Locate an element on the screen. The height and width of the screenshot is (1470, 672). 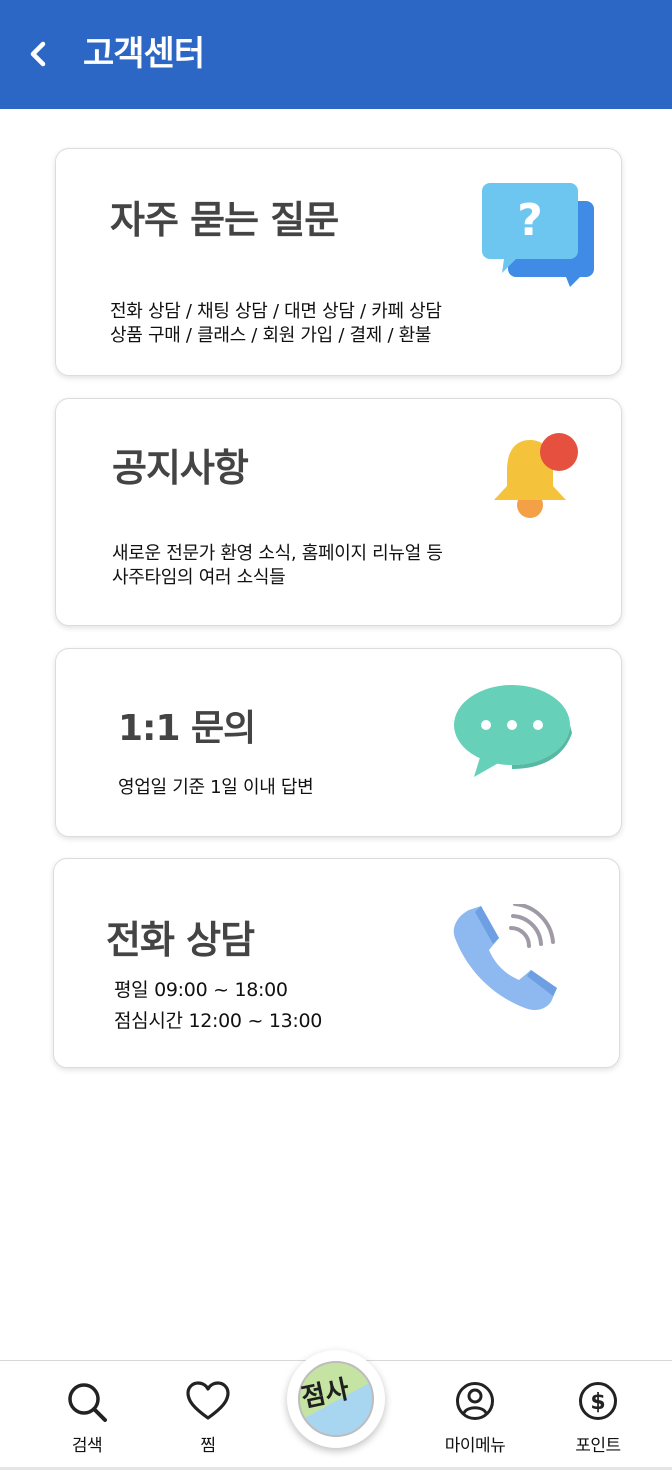
nav-search: 검색 is located at coordinates (87, 1411).